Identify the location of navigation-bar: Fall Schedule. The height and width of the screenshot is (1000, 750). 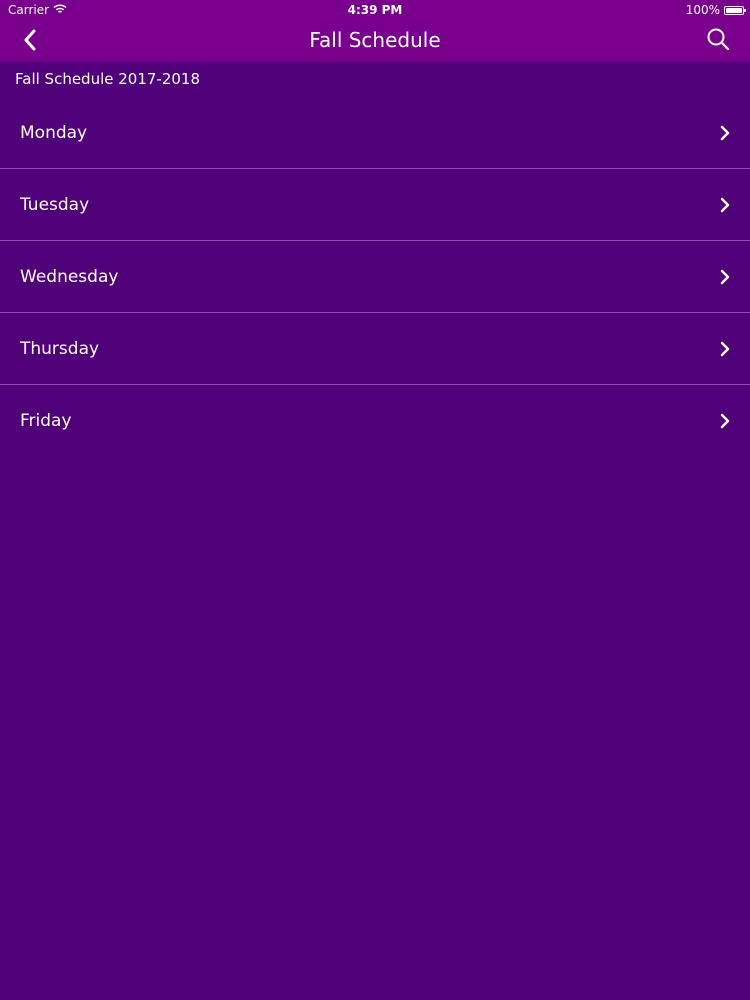
(375, 41).